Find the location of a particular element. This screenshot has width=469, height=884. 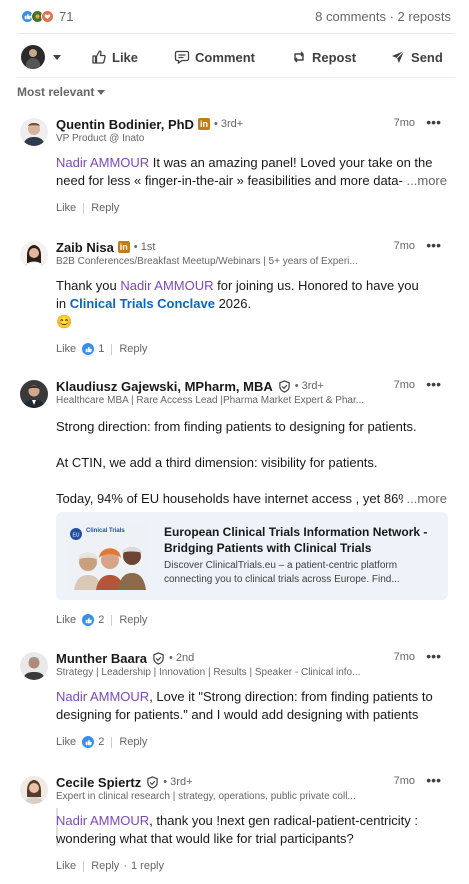

comment-button: Comment is located at coordinates (214, 57).